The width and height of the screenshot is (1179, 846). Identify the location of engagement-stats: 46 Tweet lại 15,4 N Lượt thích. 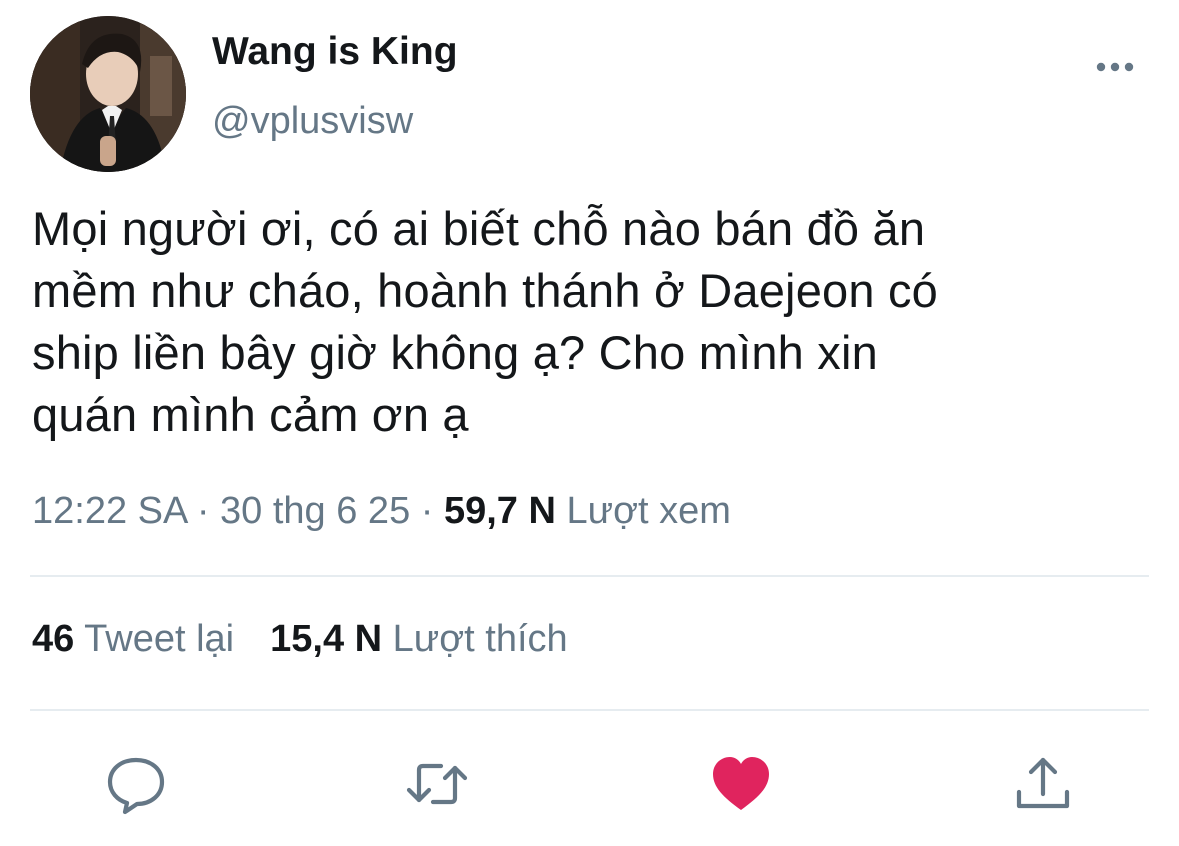
(300, 639).